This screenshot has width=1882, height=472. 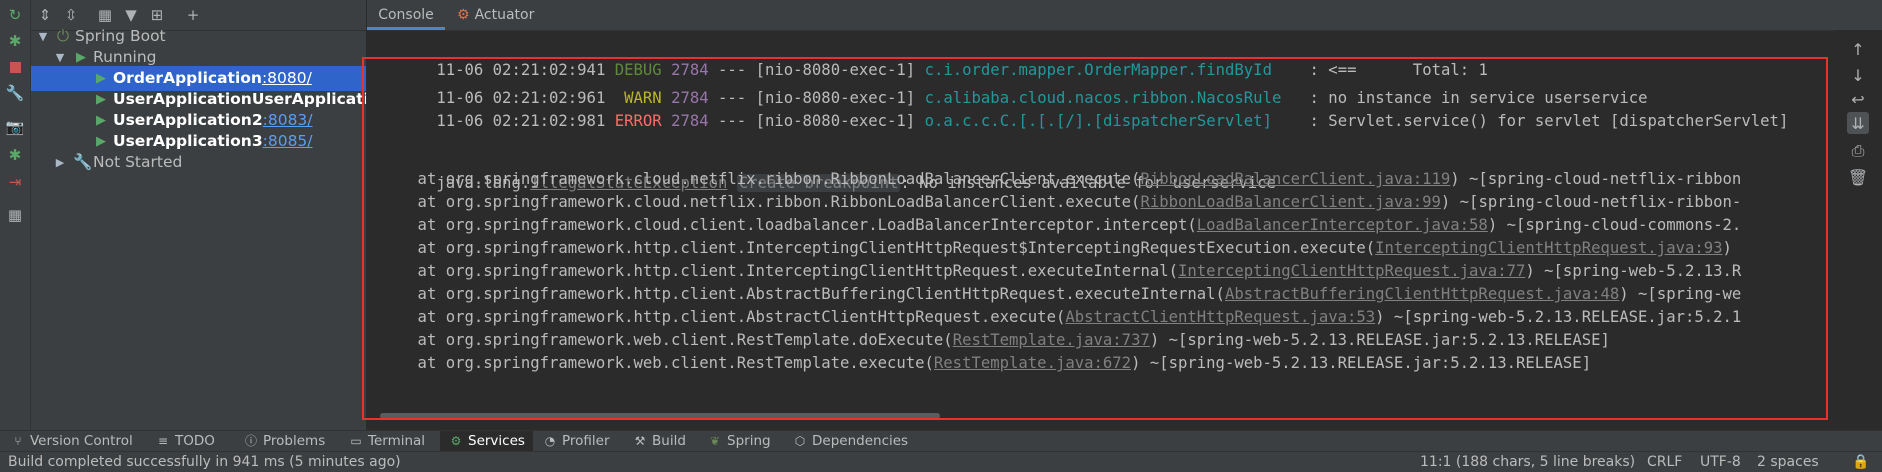 What do you see at coordinates (15, 67) in the screenshot?
I see `stop-icon` at bounding box center [15, 67].